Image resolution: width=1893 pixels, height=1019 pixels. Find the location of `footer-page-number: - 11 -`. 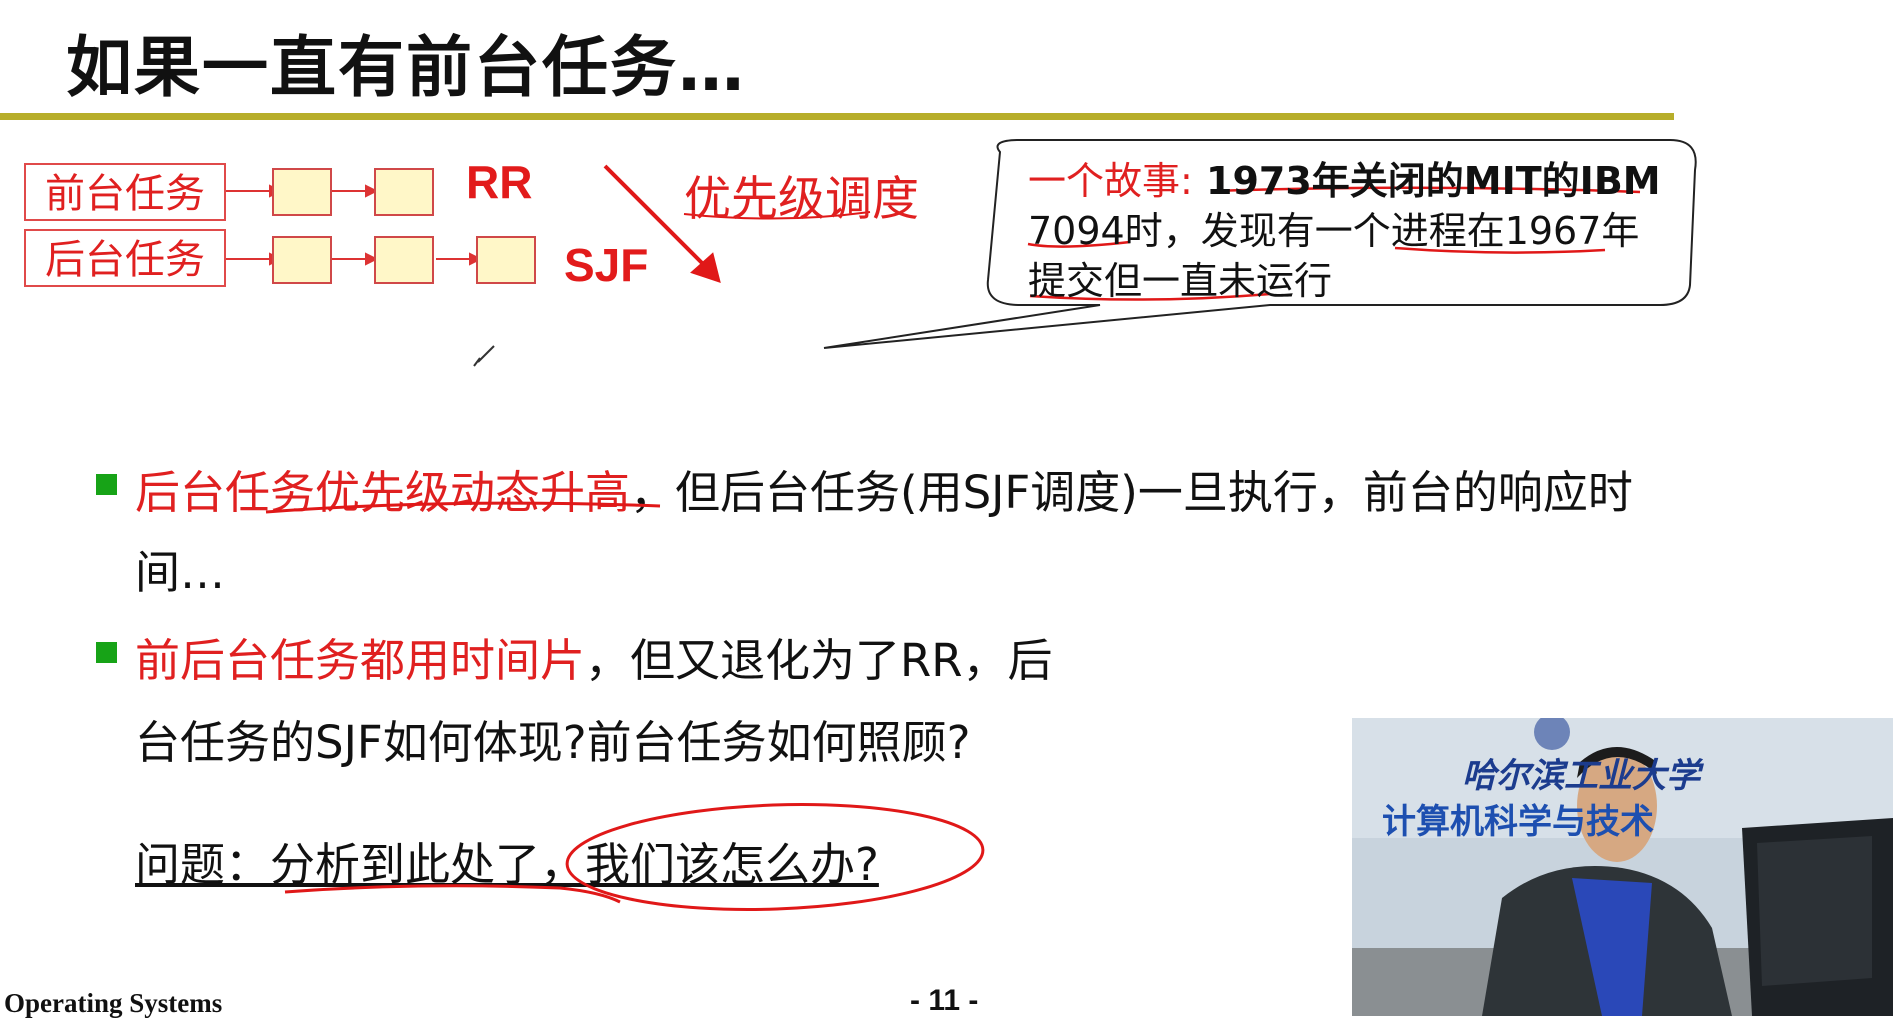

footer-page-number: - 11 - is located at coordinates (944, 1000).